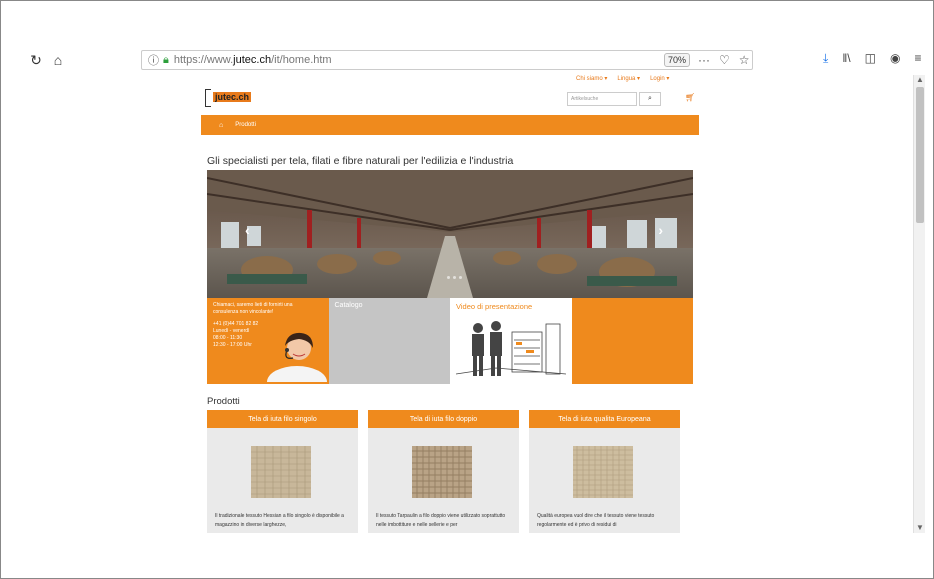 Image resolution: width=934 pixels, height=579 pixels. What do you see at coordinates (203, 60) in the screenshot?
I see `url-protocol: https://www.` at bounding box center [203, 60].